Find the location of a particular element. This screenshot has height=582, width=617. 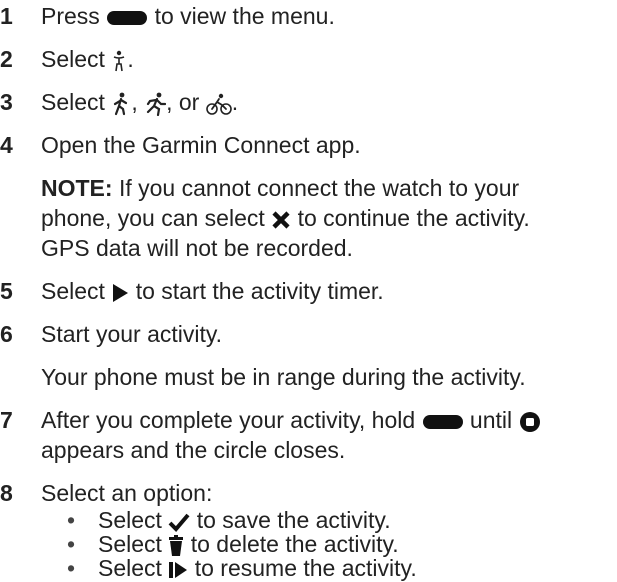

step-text: to view the menu. is located at coordinates (244, 16).